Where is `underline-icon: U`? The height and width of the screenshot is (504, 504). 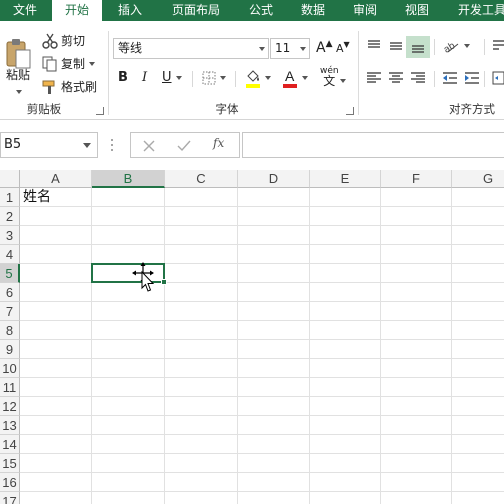
underline-icon: U is located at coordinates (167, 77).